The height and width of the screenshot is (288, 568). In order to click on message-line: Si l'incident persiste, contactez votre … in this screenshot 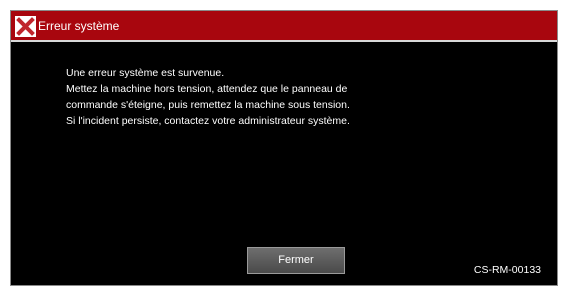, I will do `click(208, 121)`.